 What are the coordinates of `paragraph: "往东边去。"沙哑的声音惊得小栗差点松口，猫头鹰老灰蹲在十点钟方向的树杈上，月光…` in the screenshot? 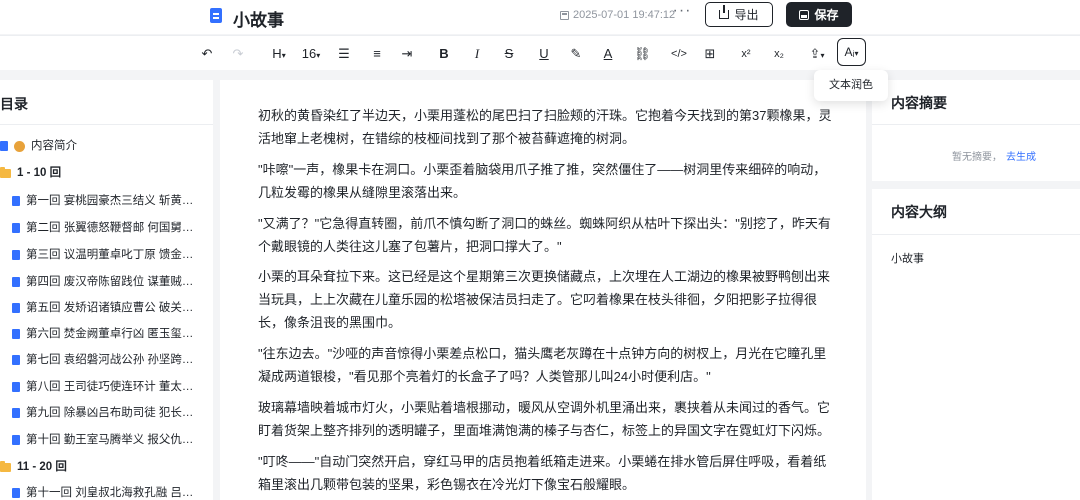 It's located at (546, 365).